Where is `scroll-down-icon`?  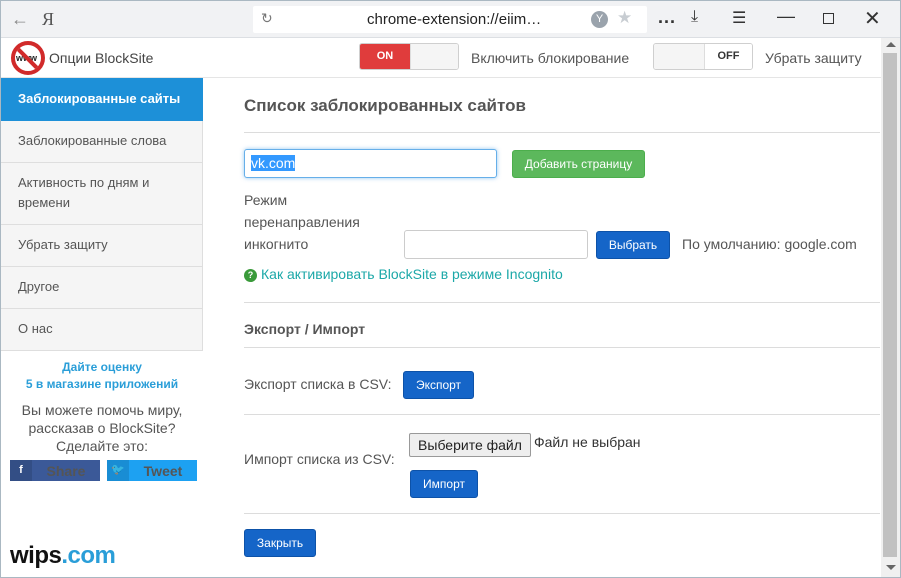
scroll-down-icon is located at coordinates (891, 567).